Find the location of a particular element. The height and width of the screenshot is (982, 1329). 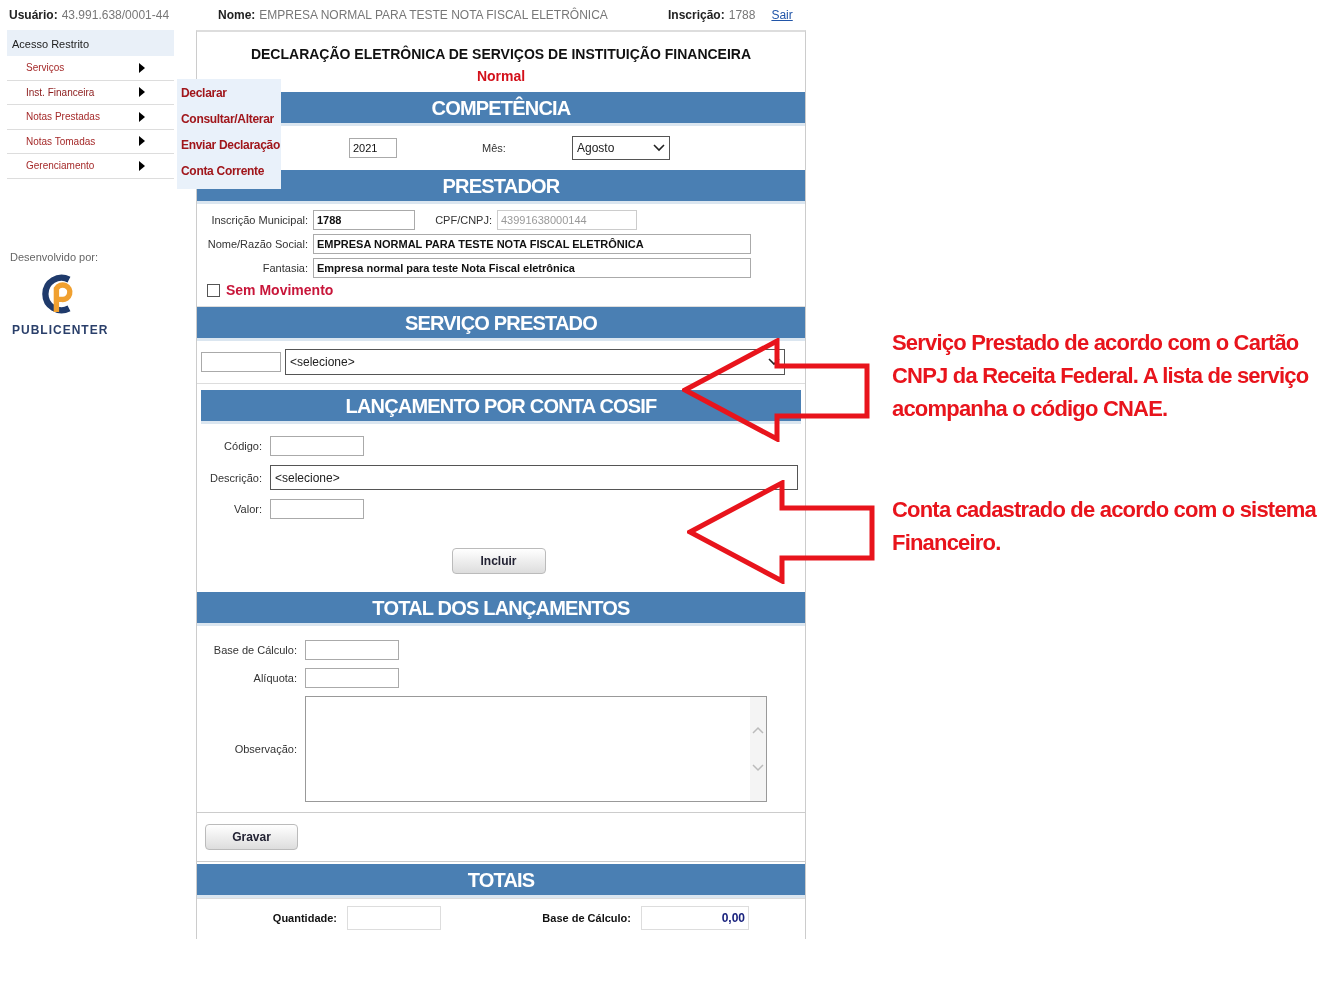

field-label: Inscrição Municipal: is located at coordinates (259, 220).